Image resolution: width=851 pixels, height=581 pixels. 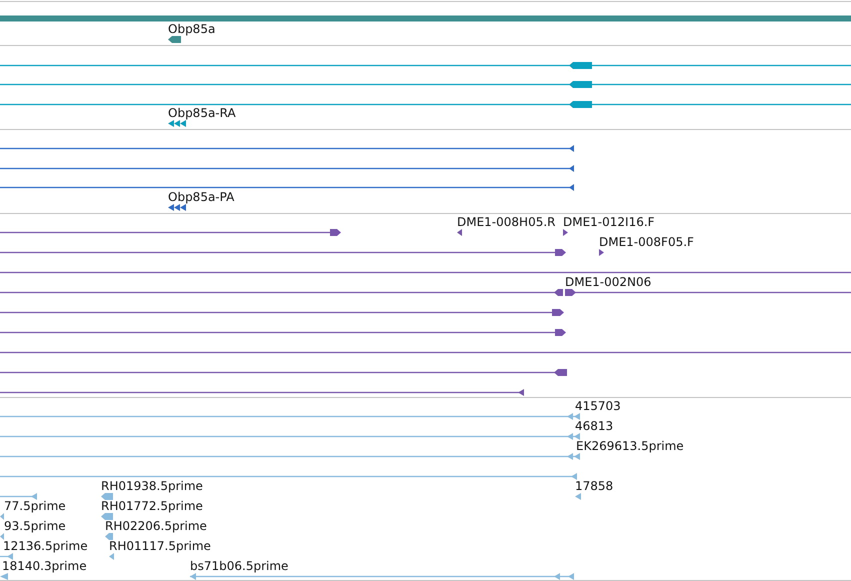 What do you see at coordinates (594, 426) in the screenshot?
I see `feature-label: 46813` at bounding box center [594, 426].